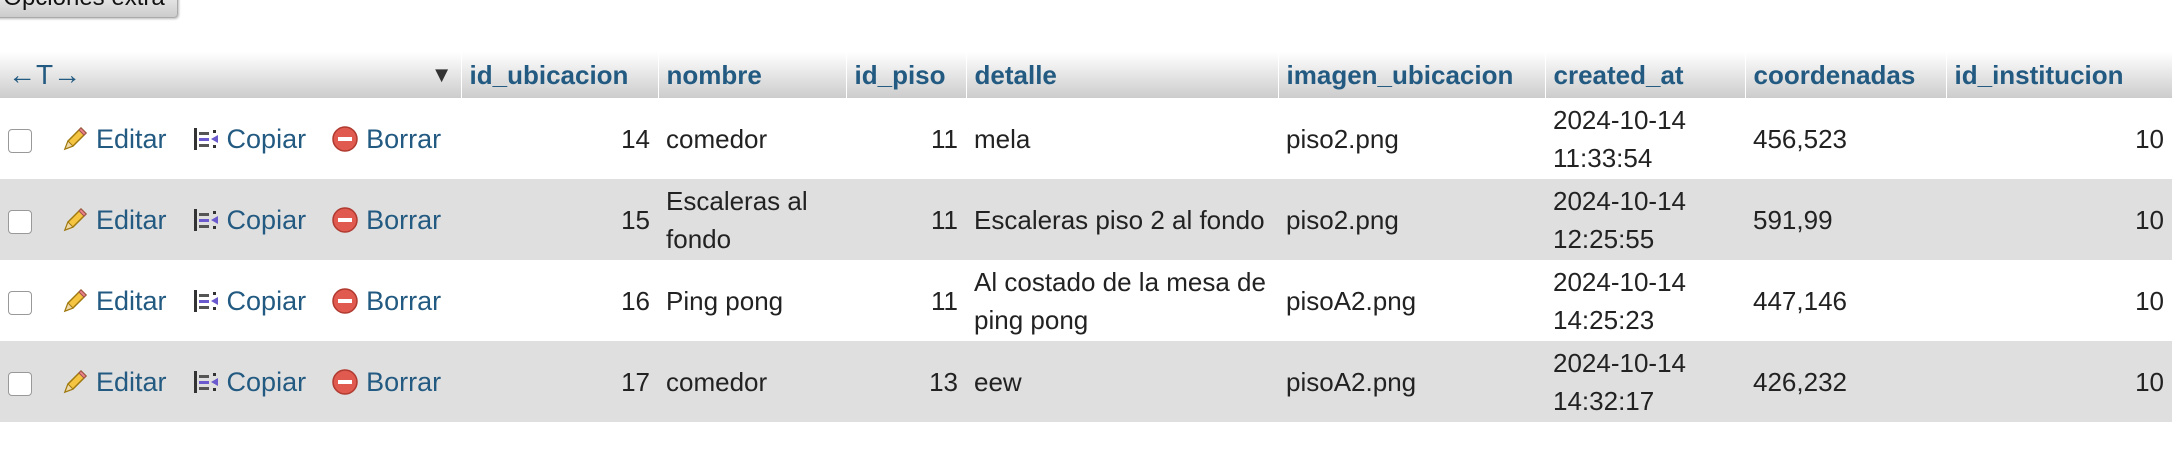 The image size is (2172, 458). I want to click on cell-coordenadas: 591,99, so click(1846, 219).